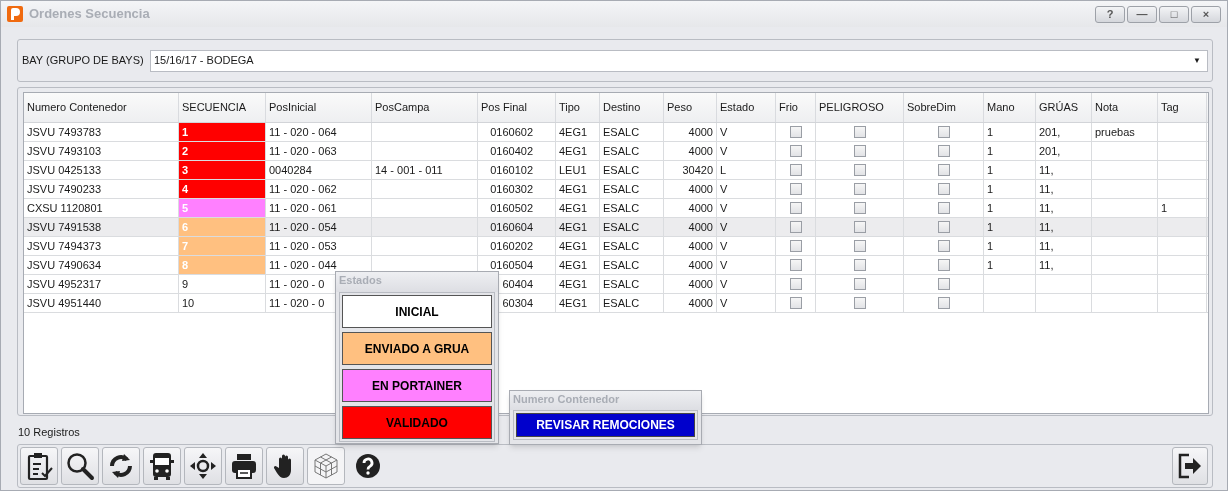  Describe the element at coordinates (1206, 14) in the screenshot. I see `close-button: ×` at that location.